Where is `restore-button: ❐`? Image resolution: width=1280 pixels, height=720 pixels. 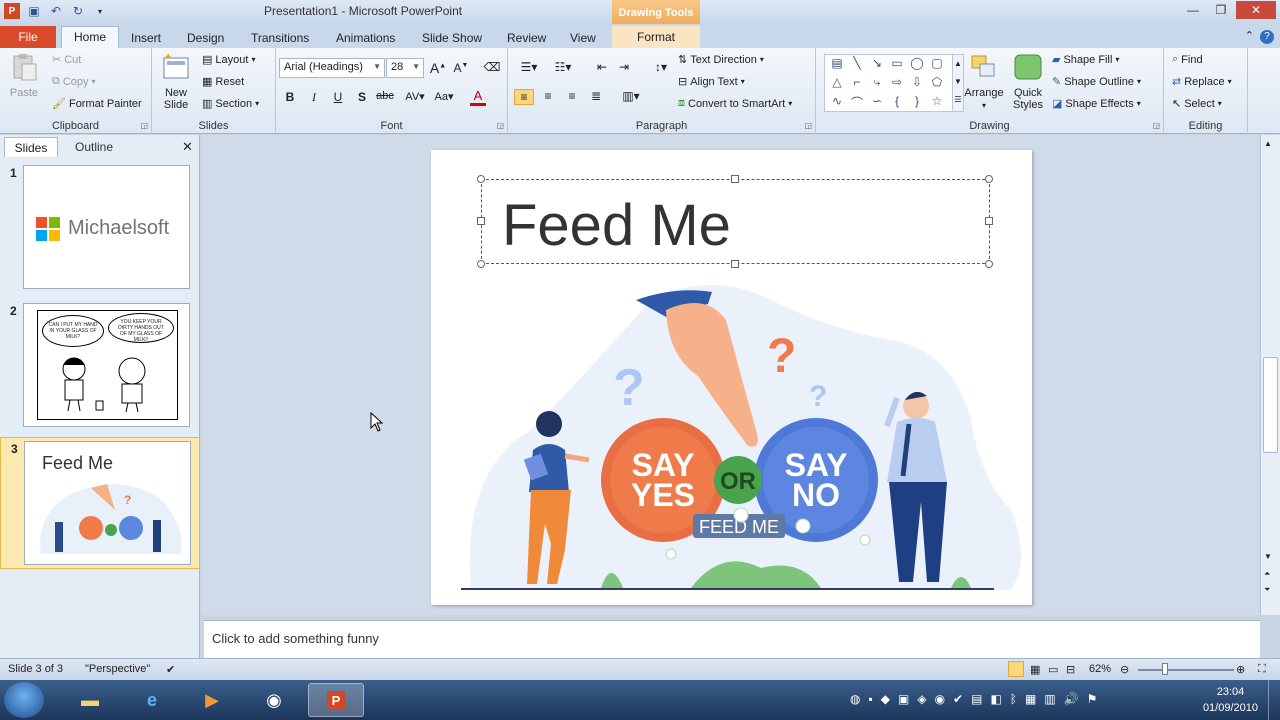 restore-button: ❐ is located at coordinates (1221, 10).